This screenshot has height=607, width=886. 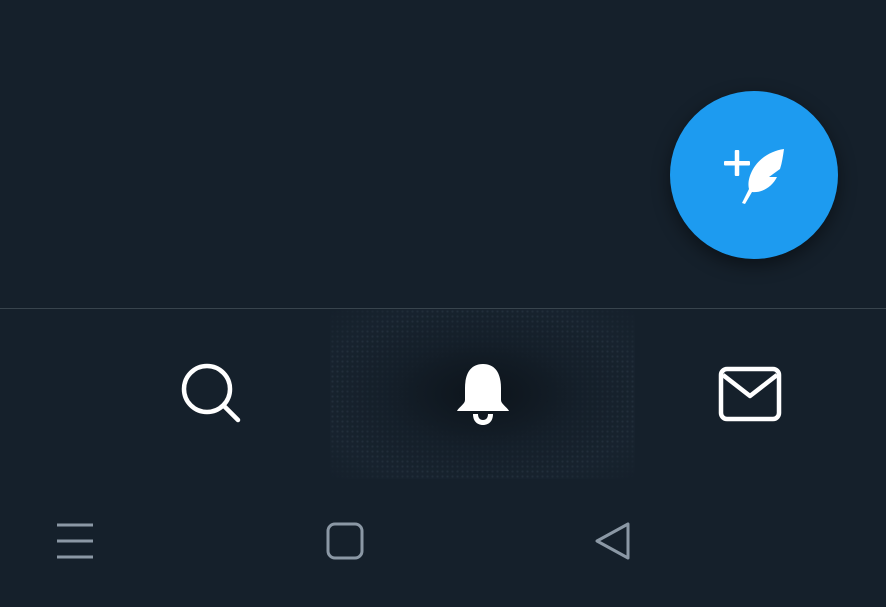 I want to click on system-back-button, so click(x=613, y=541).